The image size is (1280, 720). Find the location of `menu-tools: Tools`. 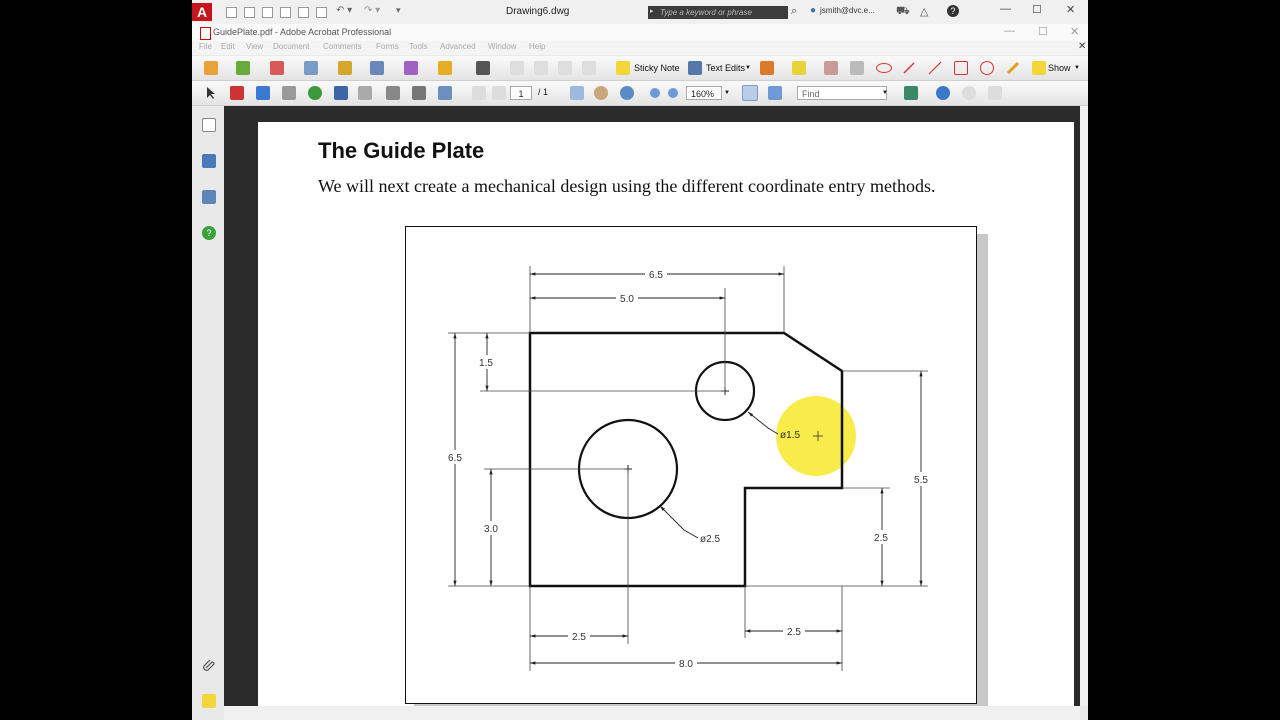

menu-tools: Tools is located at coordinates (418, 46).